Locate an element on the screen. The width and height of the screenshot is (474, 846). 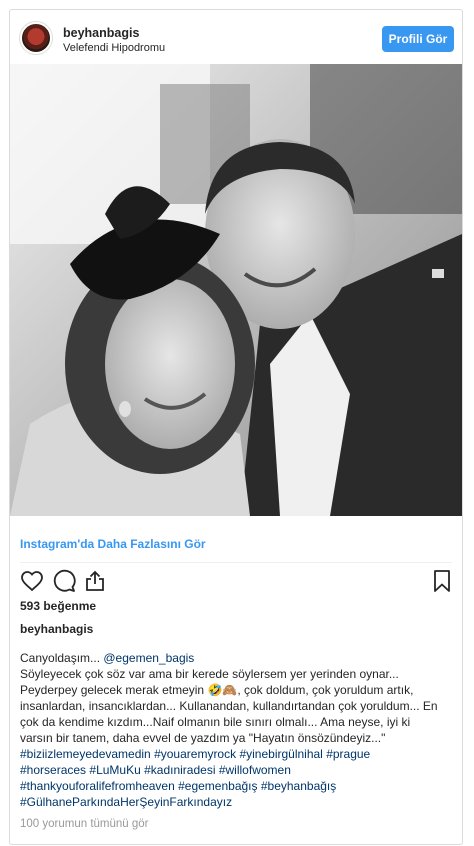
view-more-label: Instagram'da Daha Fazlasını Gör is located at coordinates (113, 544).